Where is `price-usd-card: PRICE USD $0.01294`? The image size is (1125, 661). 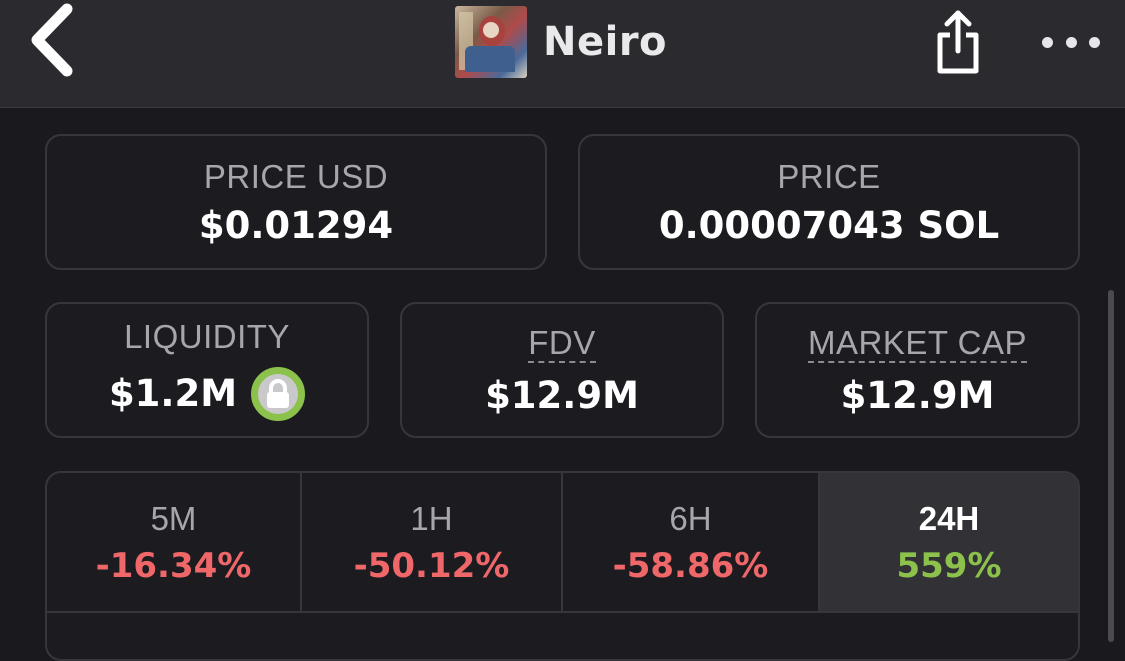 price-usd-card: PRICE USD $0.01294 is located at coordinates (296, 202).